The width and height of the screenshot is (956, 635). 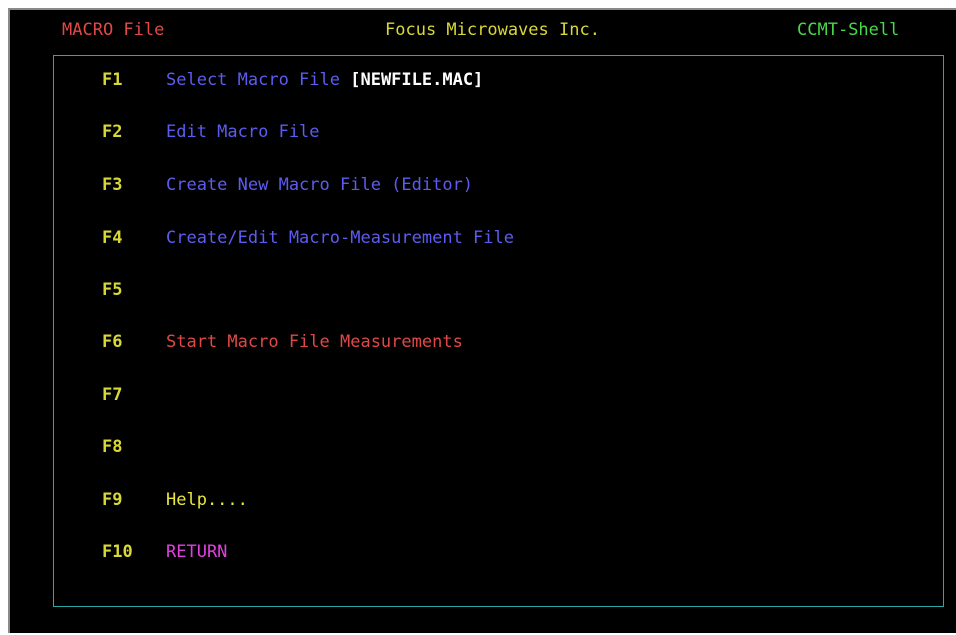 I want to click on function-key-label: F9, so click(x=112, y=500).